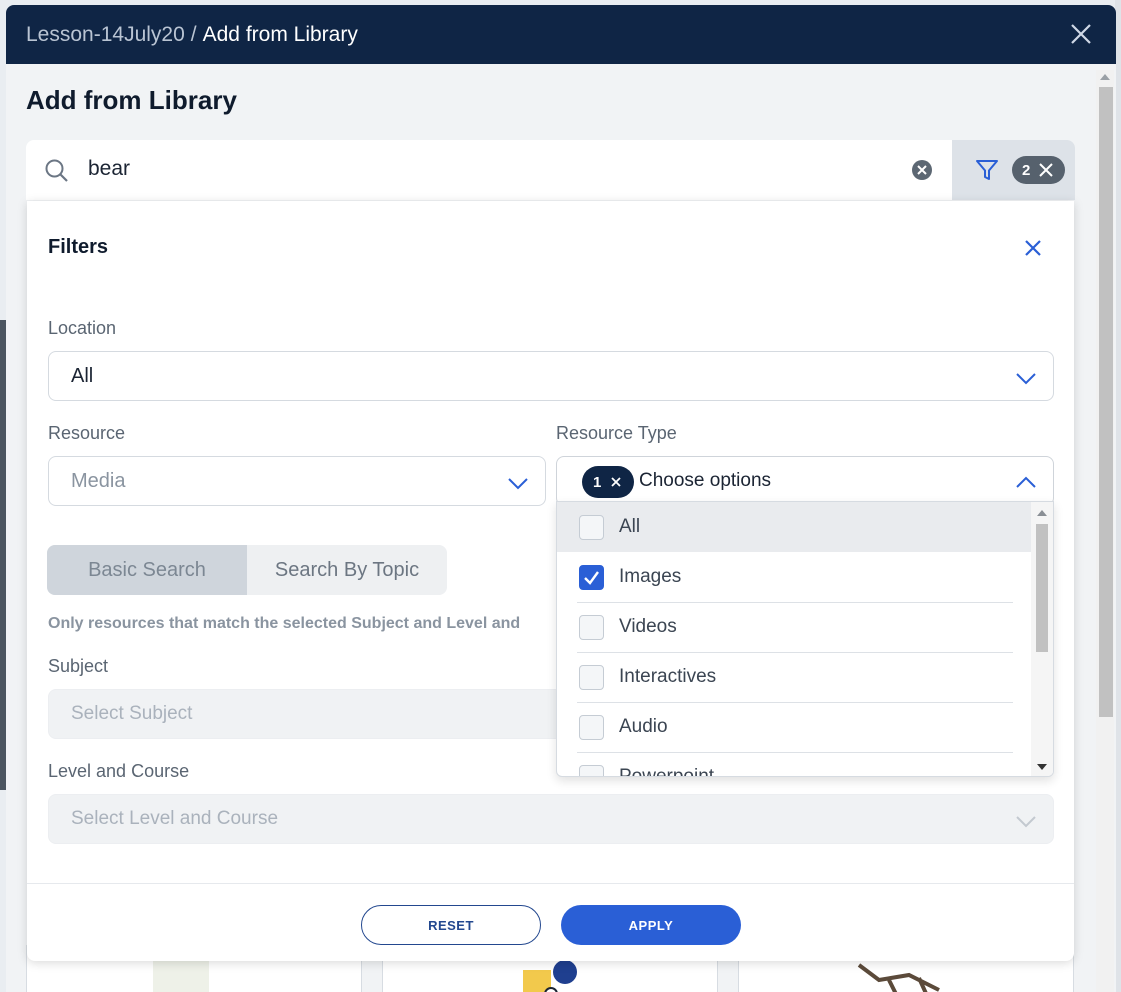 The height and width of the screenshot is (992, 1121). Describe the element at coordinates (1081, 34) in the screenshot. I see `close-icon` at that location.